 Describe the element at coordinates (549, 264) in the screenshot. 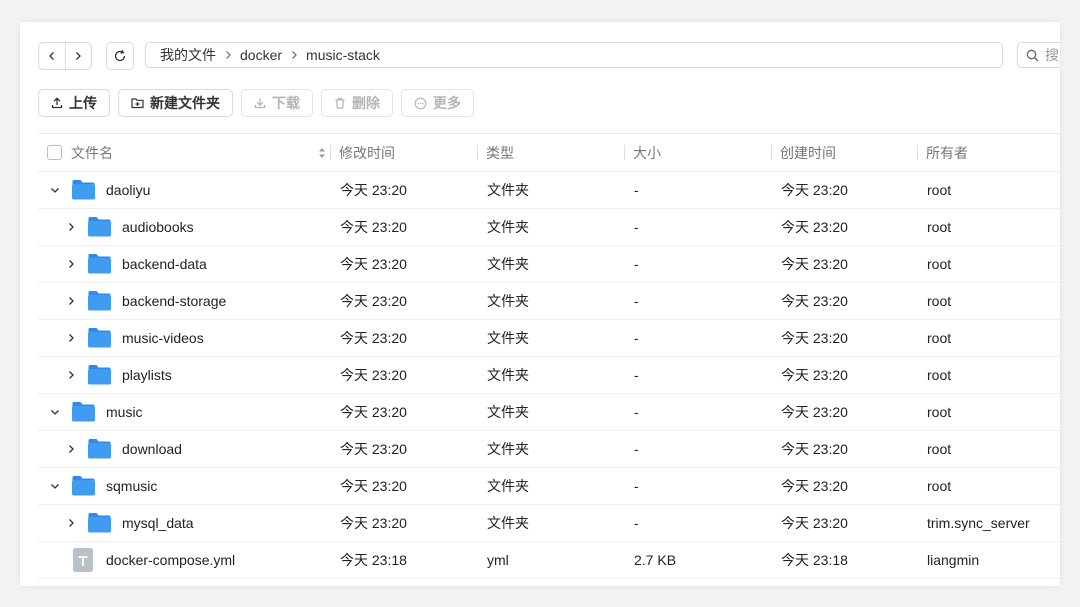

I see `table-row: backend-data 今天 23:20 文件夹 - 今天 23:20 root` at that location.